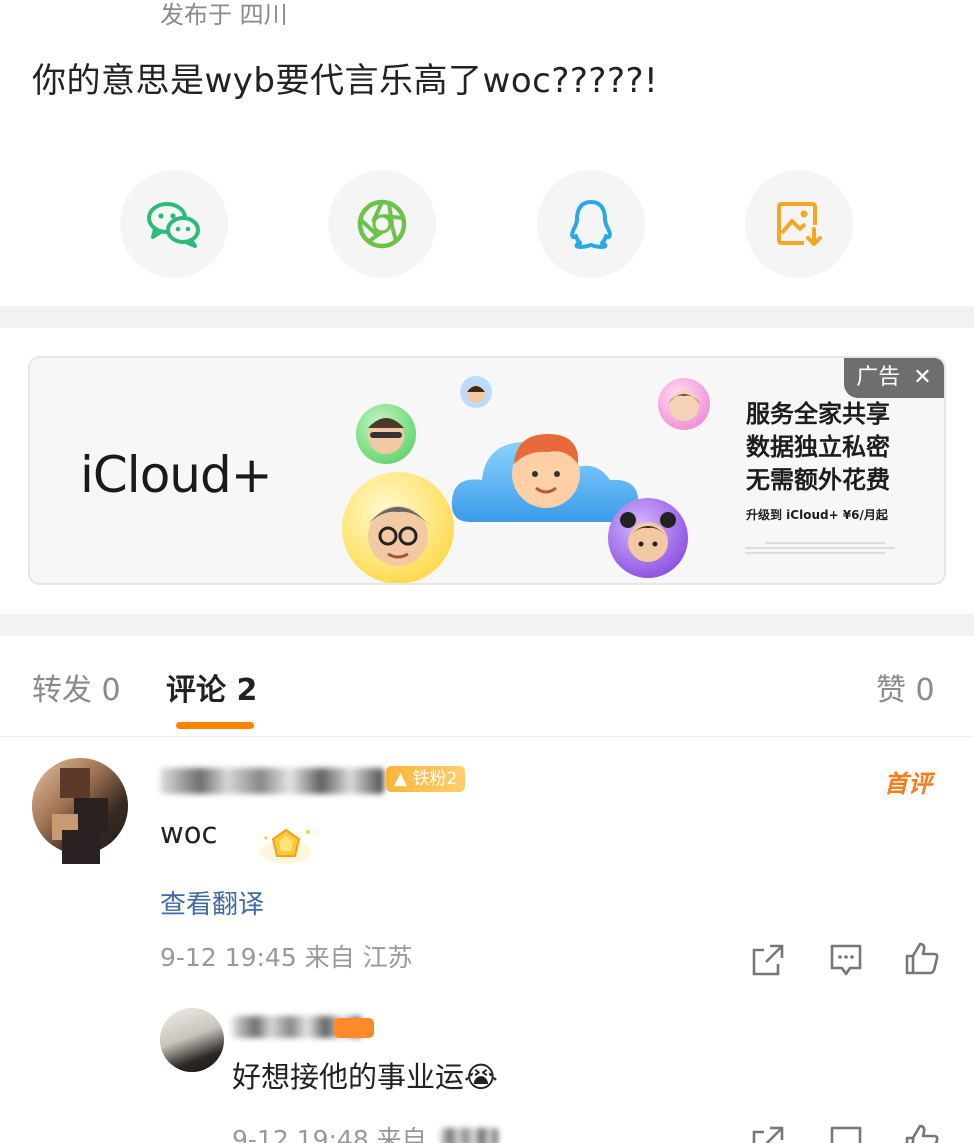 The width and height of the screenshot is (974, 1143). I want to click on tab-repost: 转发 0, so click(76, 691).